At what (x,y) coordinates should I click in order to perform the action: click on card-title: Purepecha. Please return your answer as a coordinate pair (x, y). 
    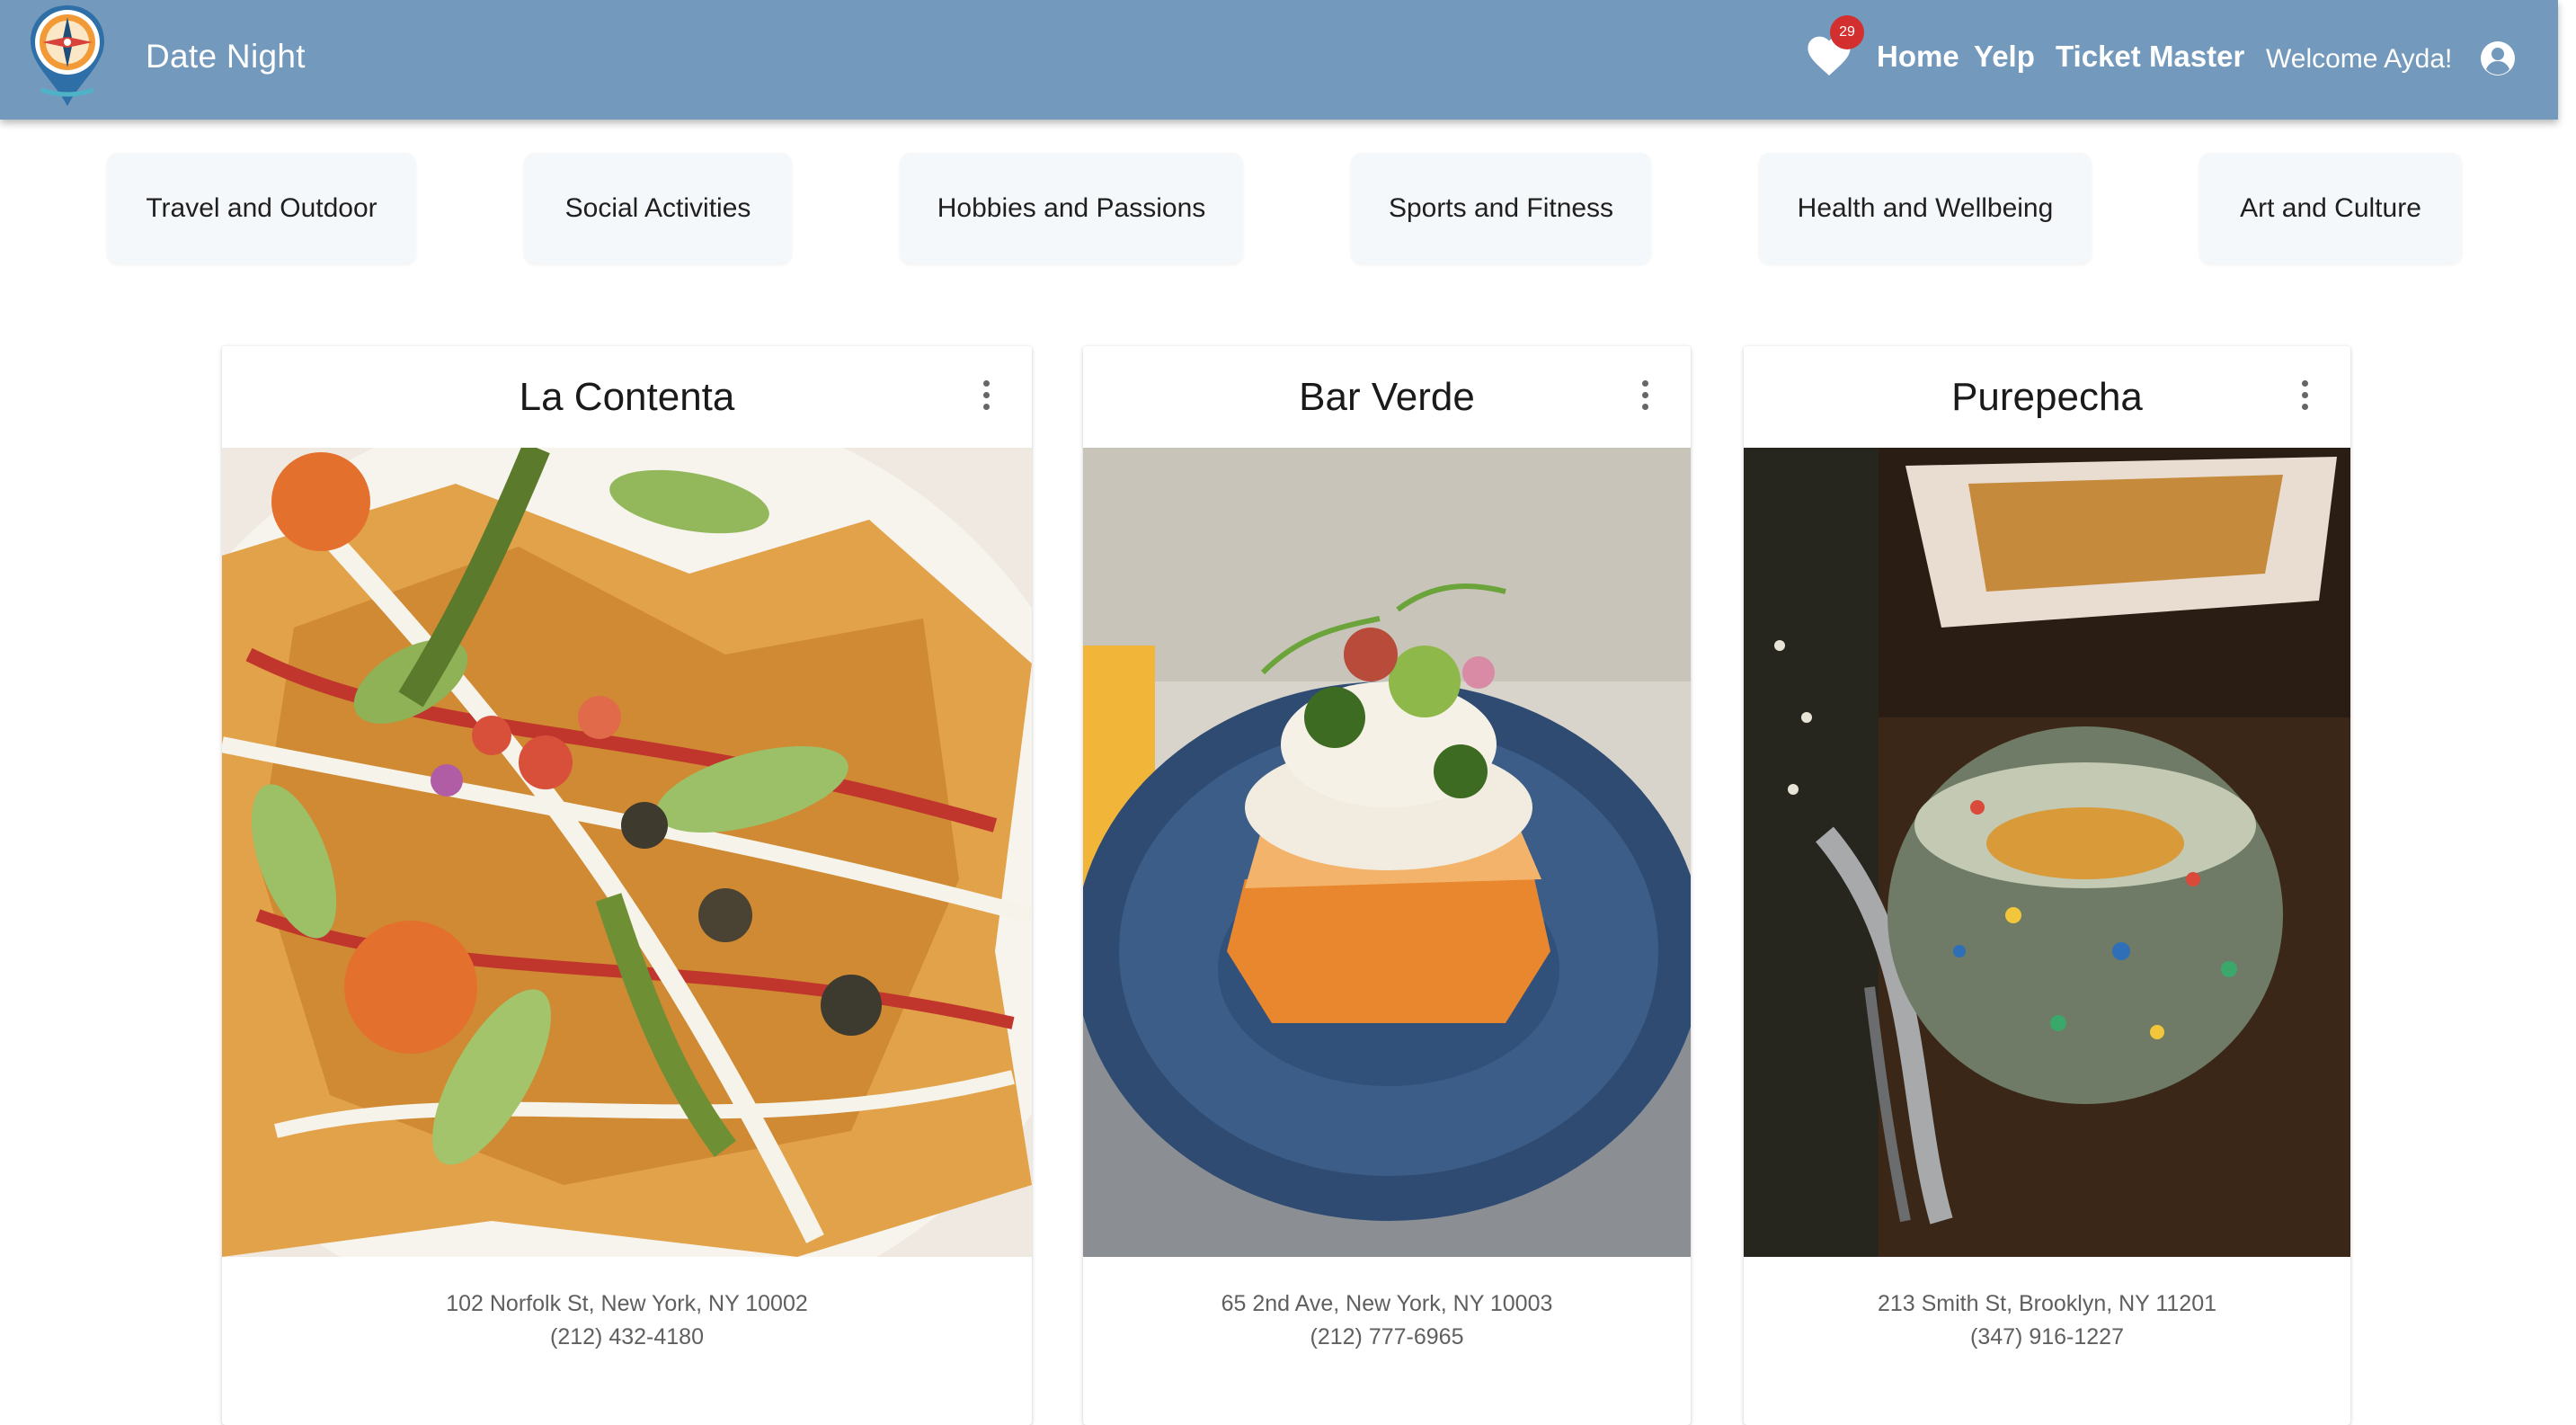
    Looking at the image, I should click on (2047, 396).